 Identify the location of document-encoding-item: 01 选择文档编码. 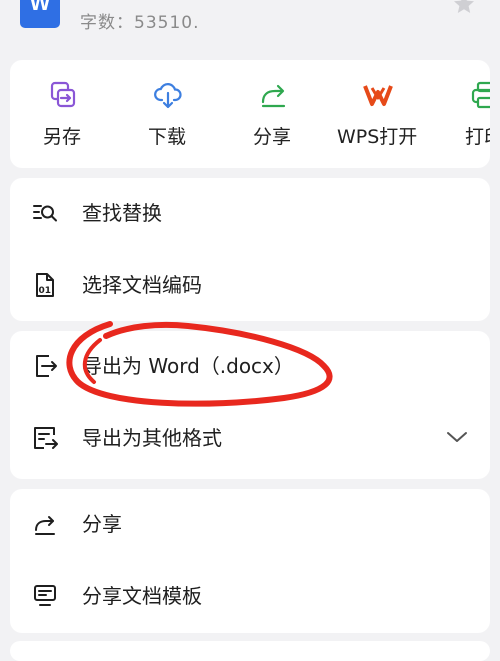
(250, 286).